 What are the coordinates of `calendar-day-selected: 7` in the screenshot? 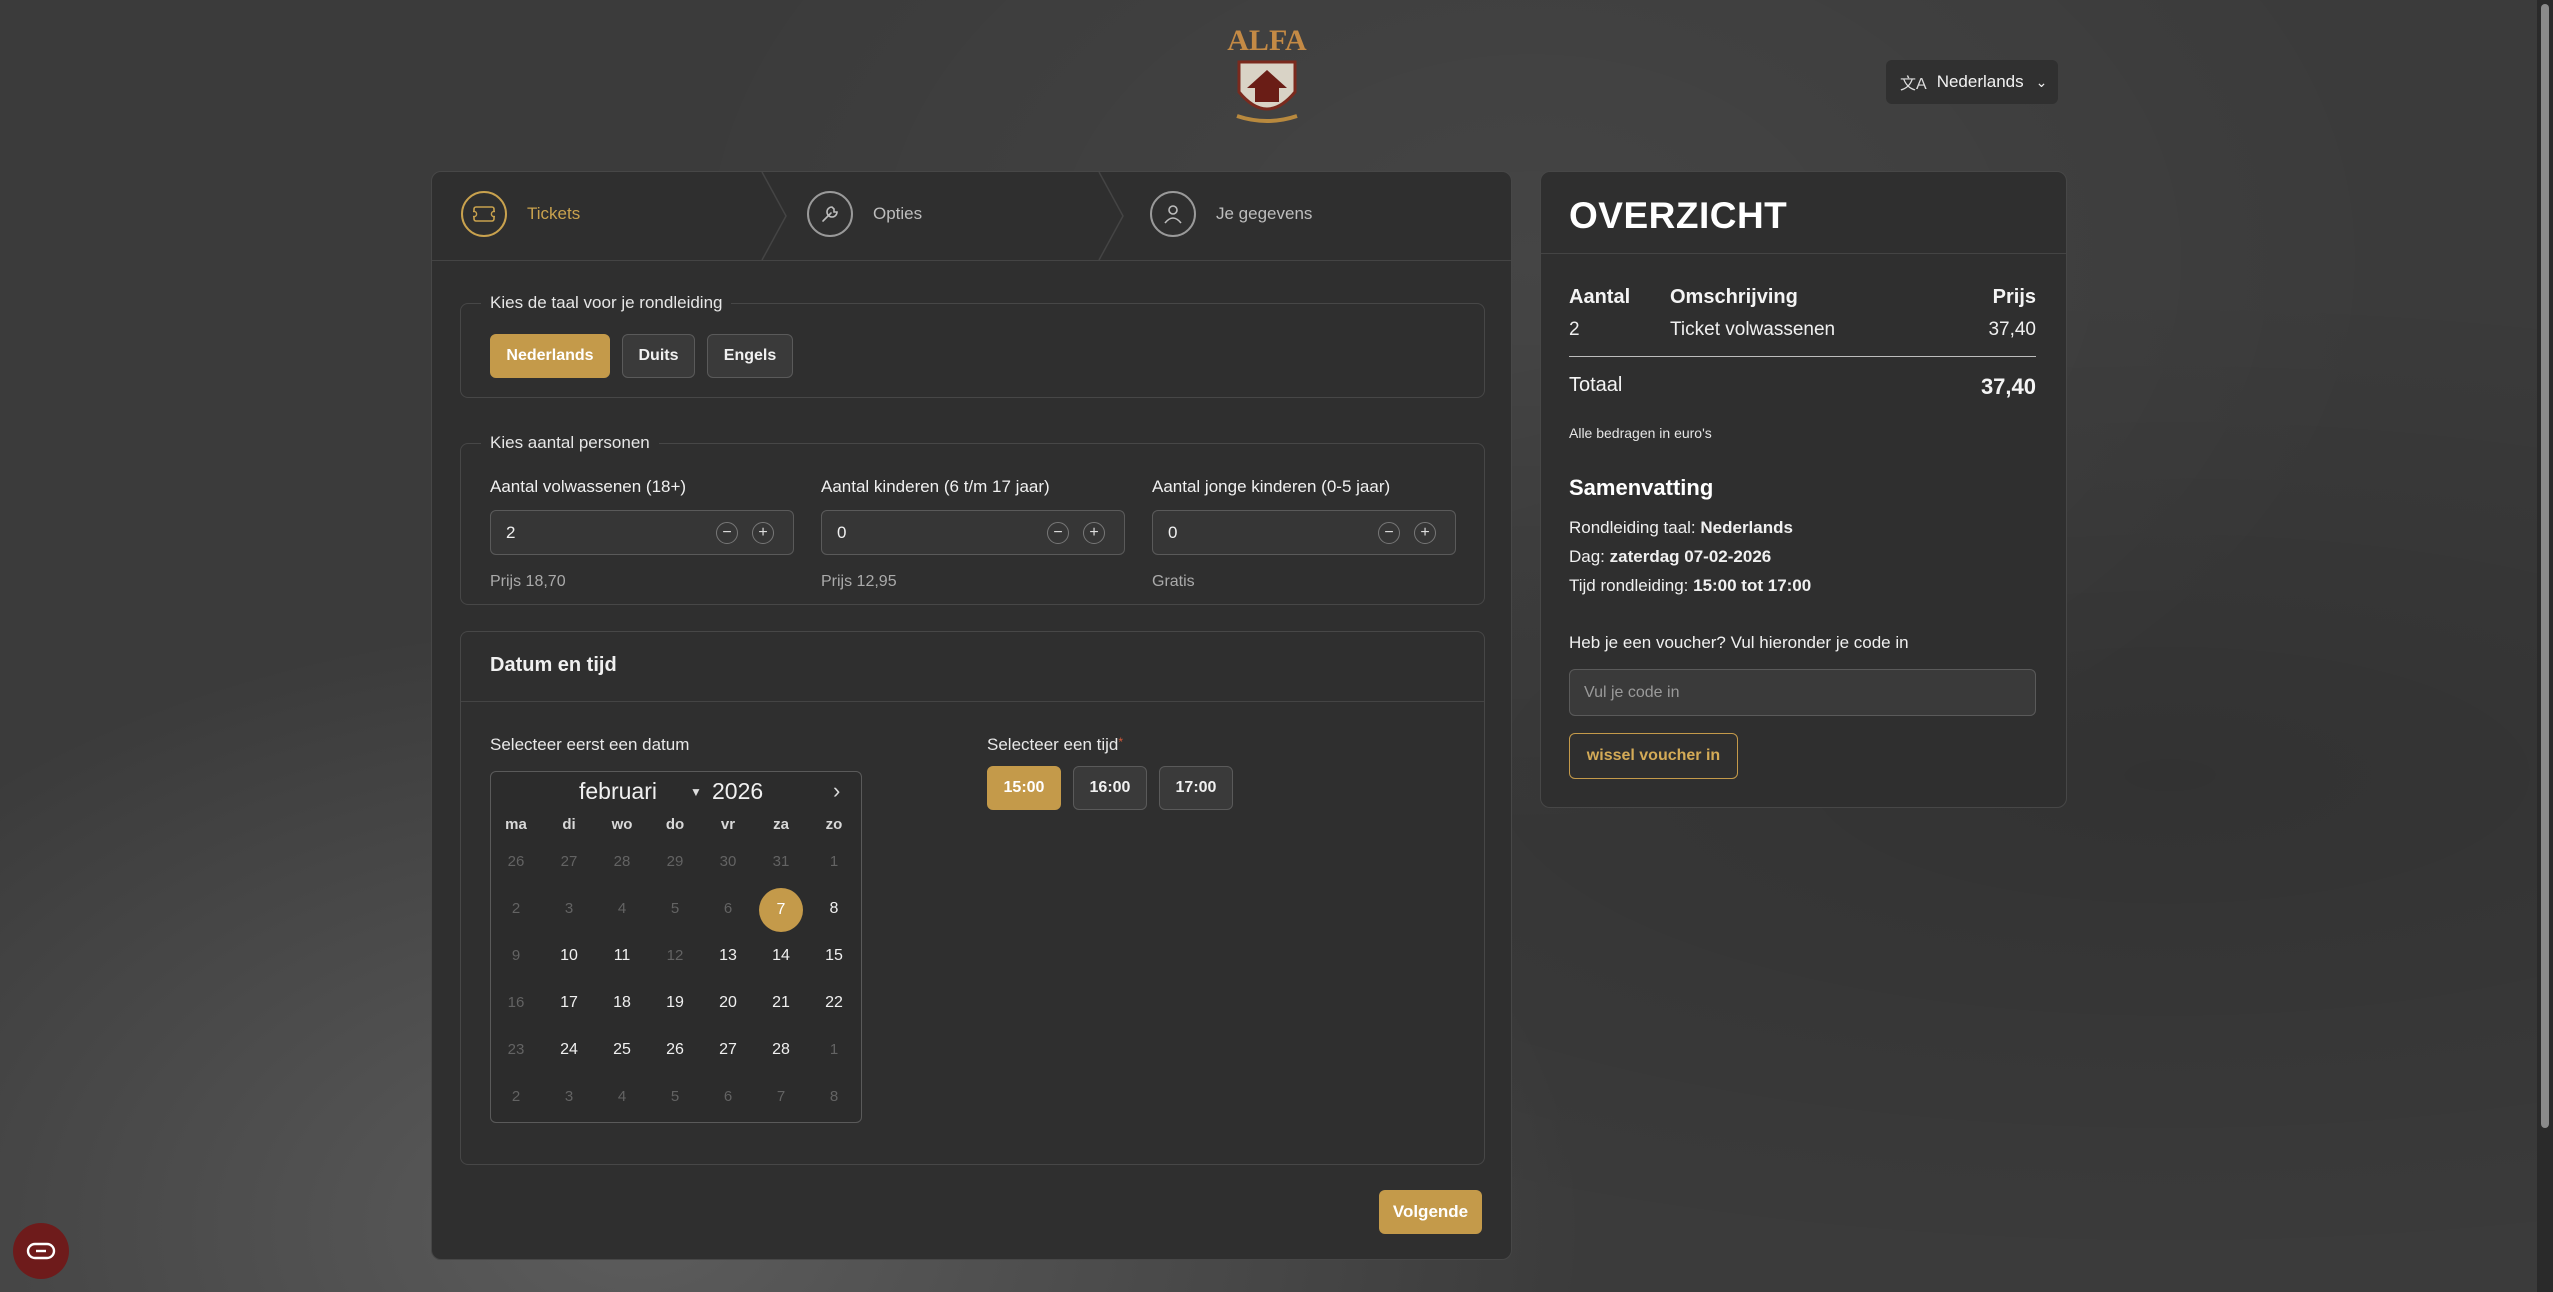 It's located at (781, 910).